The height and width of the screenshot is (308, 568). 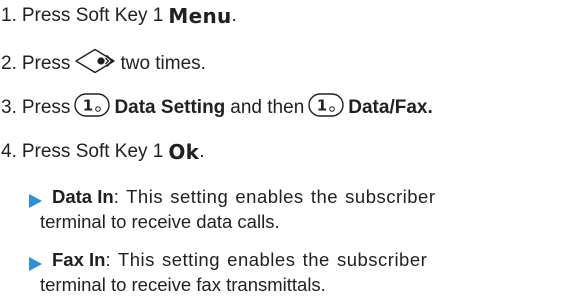 I want to click on step-1: 1. Press Soft Key 1 Menu ., so click(x=119, y=16).